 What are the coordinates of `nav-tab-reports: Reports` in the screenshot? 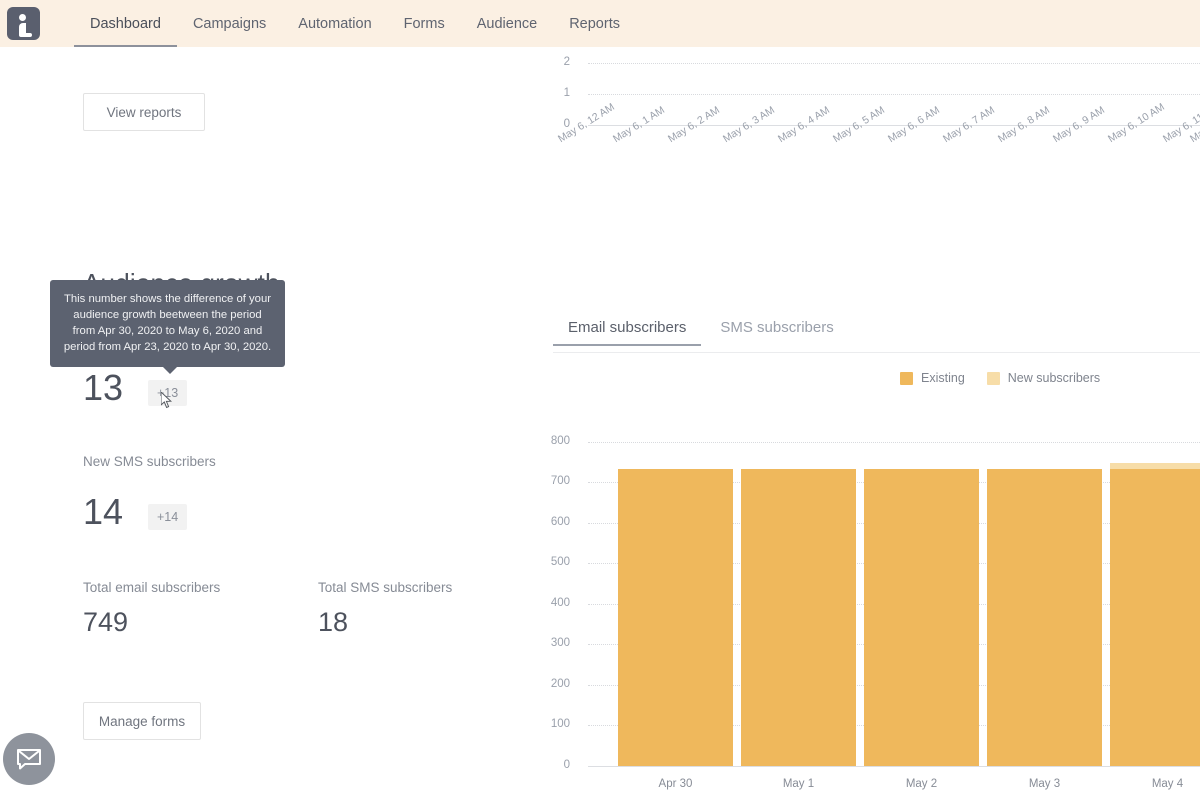 It's located at (594, 23).